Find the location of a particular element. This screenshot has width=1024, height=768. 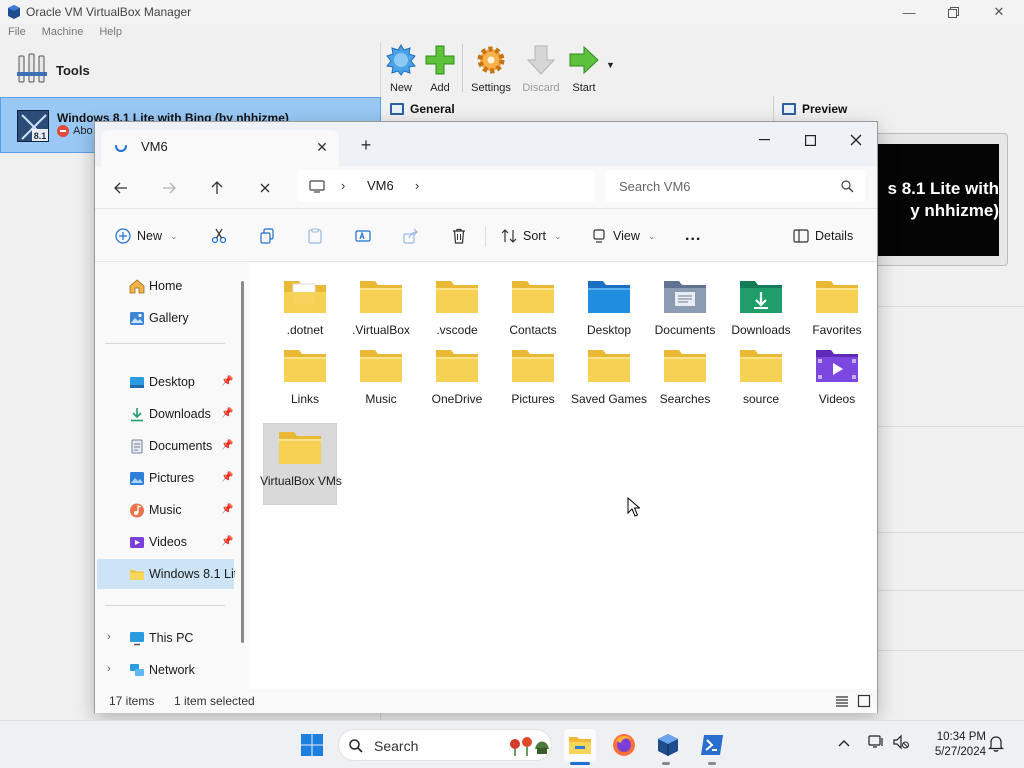

taskbar-virtualbox is located at coordinates (668, 745).